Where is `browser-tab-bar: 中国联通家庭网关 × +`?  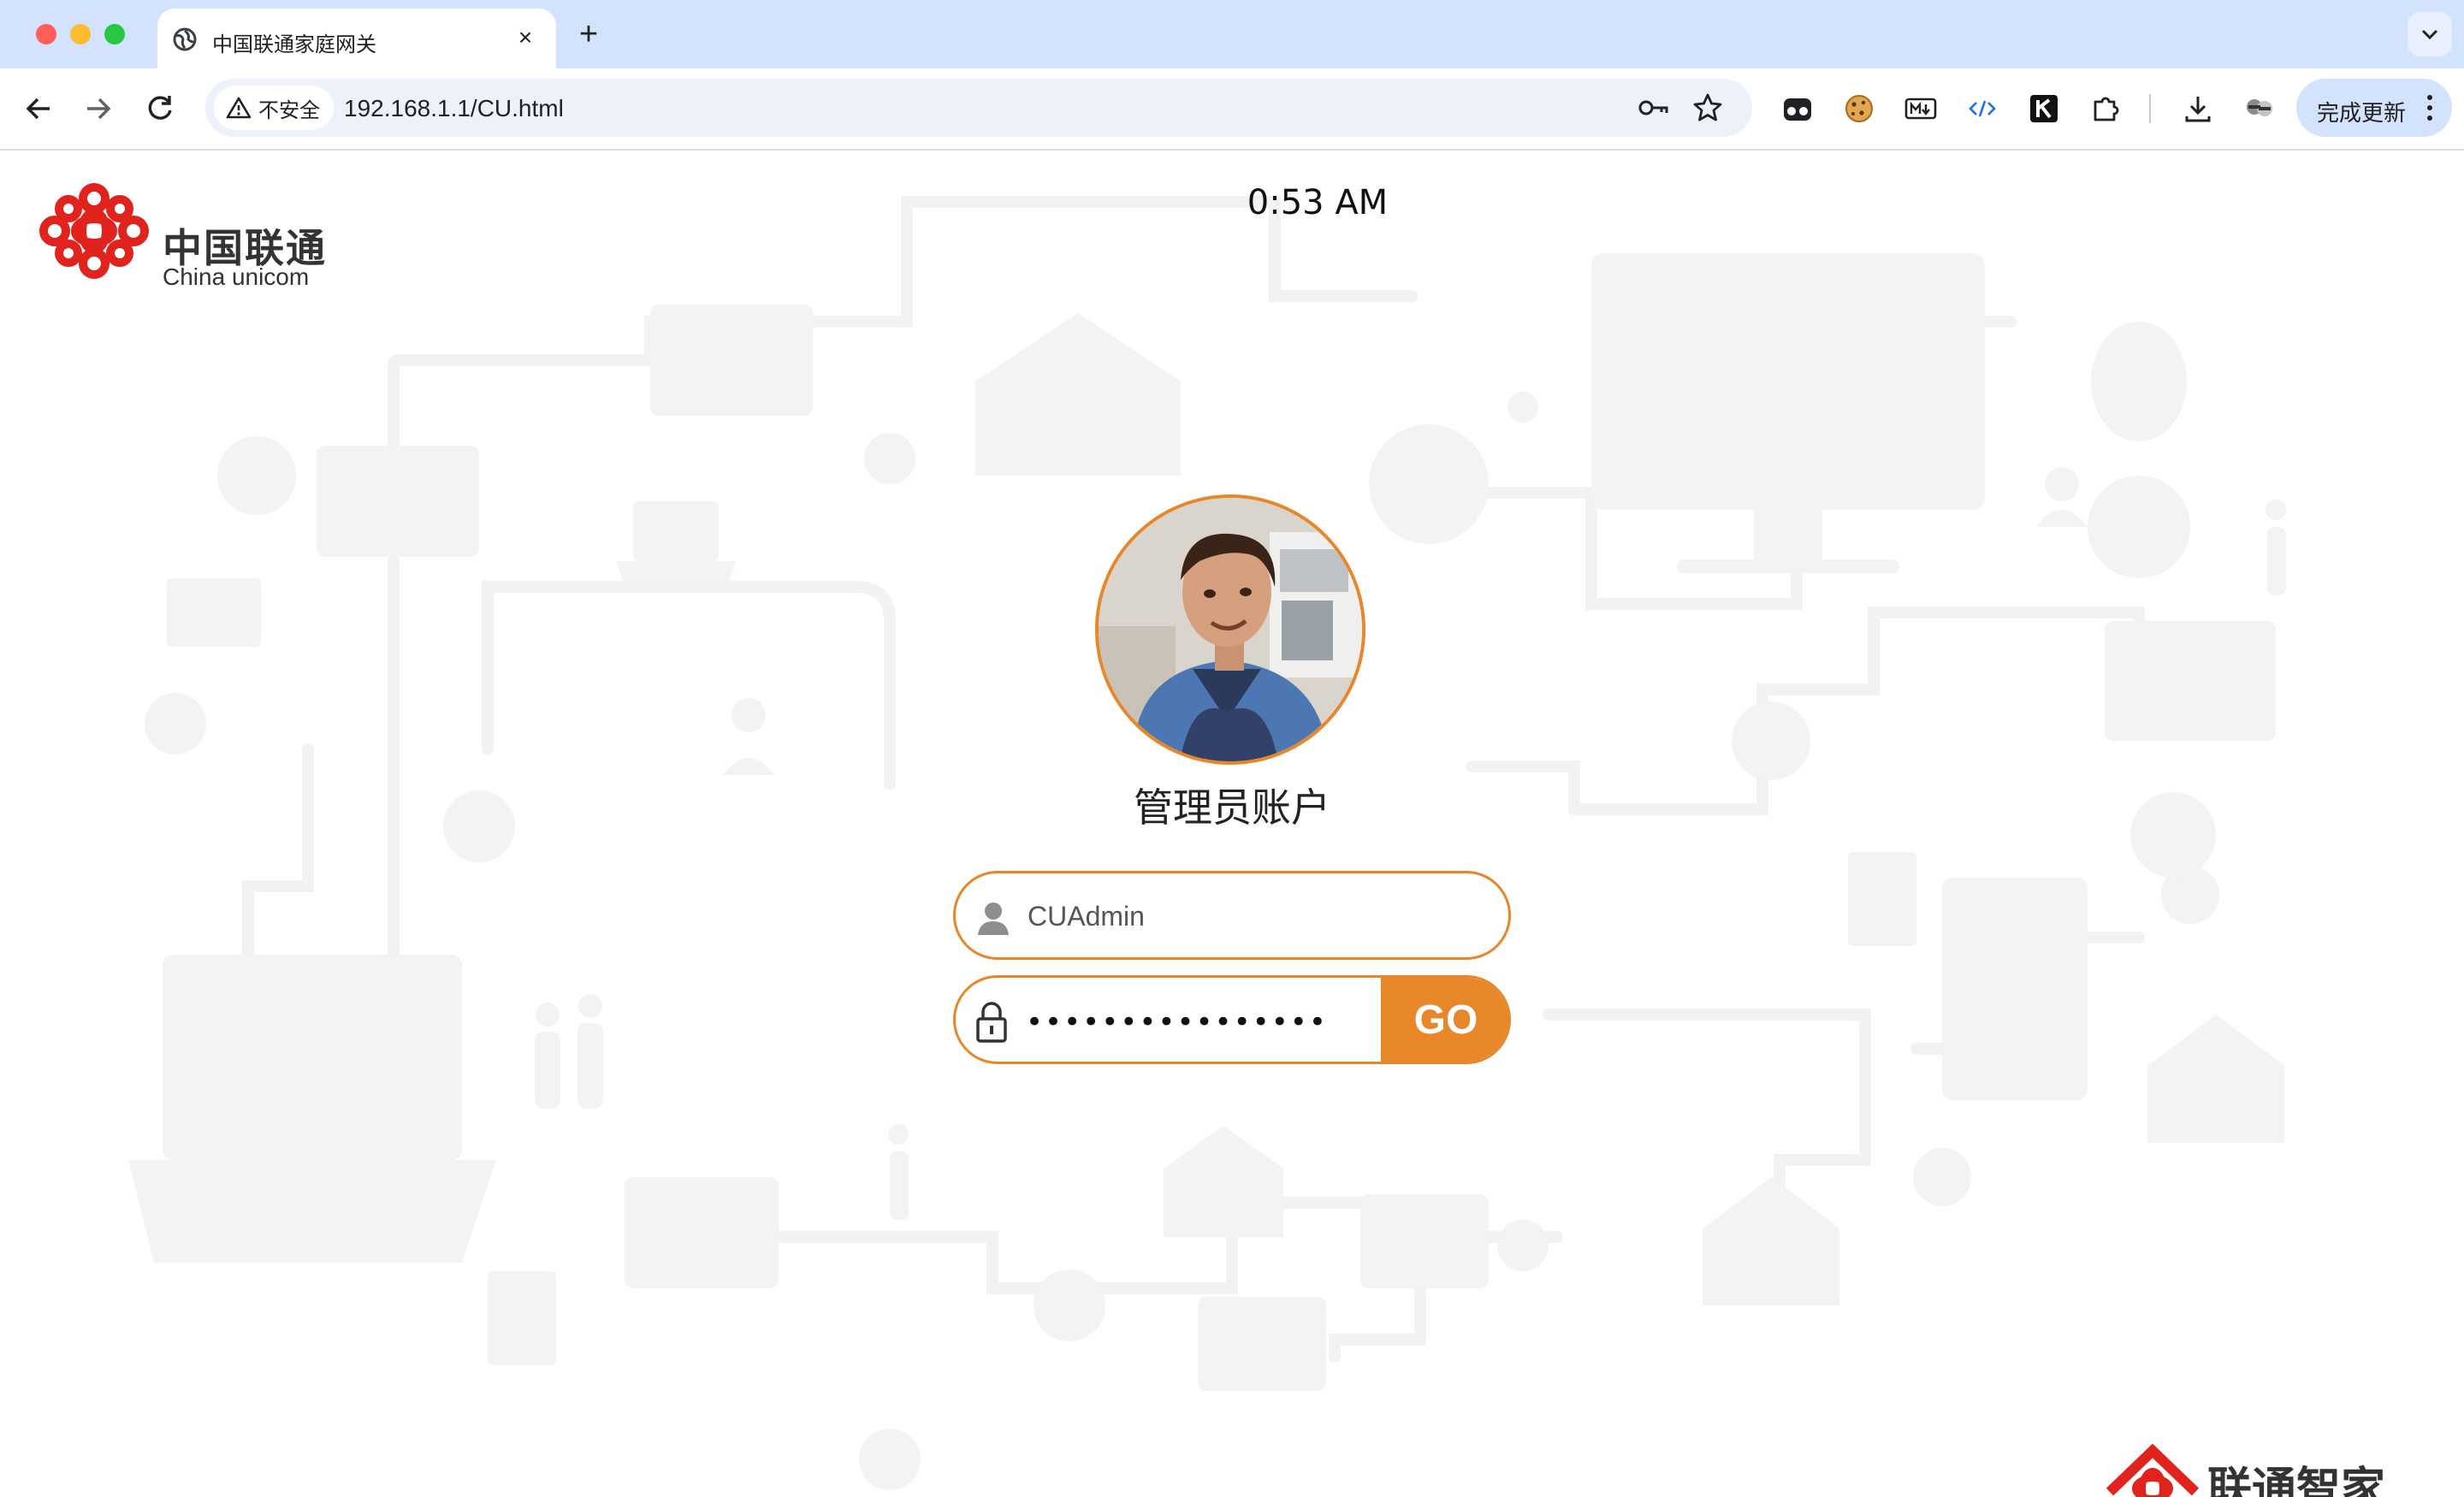
browser-tab-bar: 中国联通家庭网关 × + is located at coordinates (1232, 34).